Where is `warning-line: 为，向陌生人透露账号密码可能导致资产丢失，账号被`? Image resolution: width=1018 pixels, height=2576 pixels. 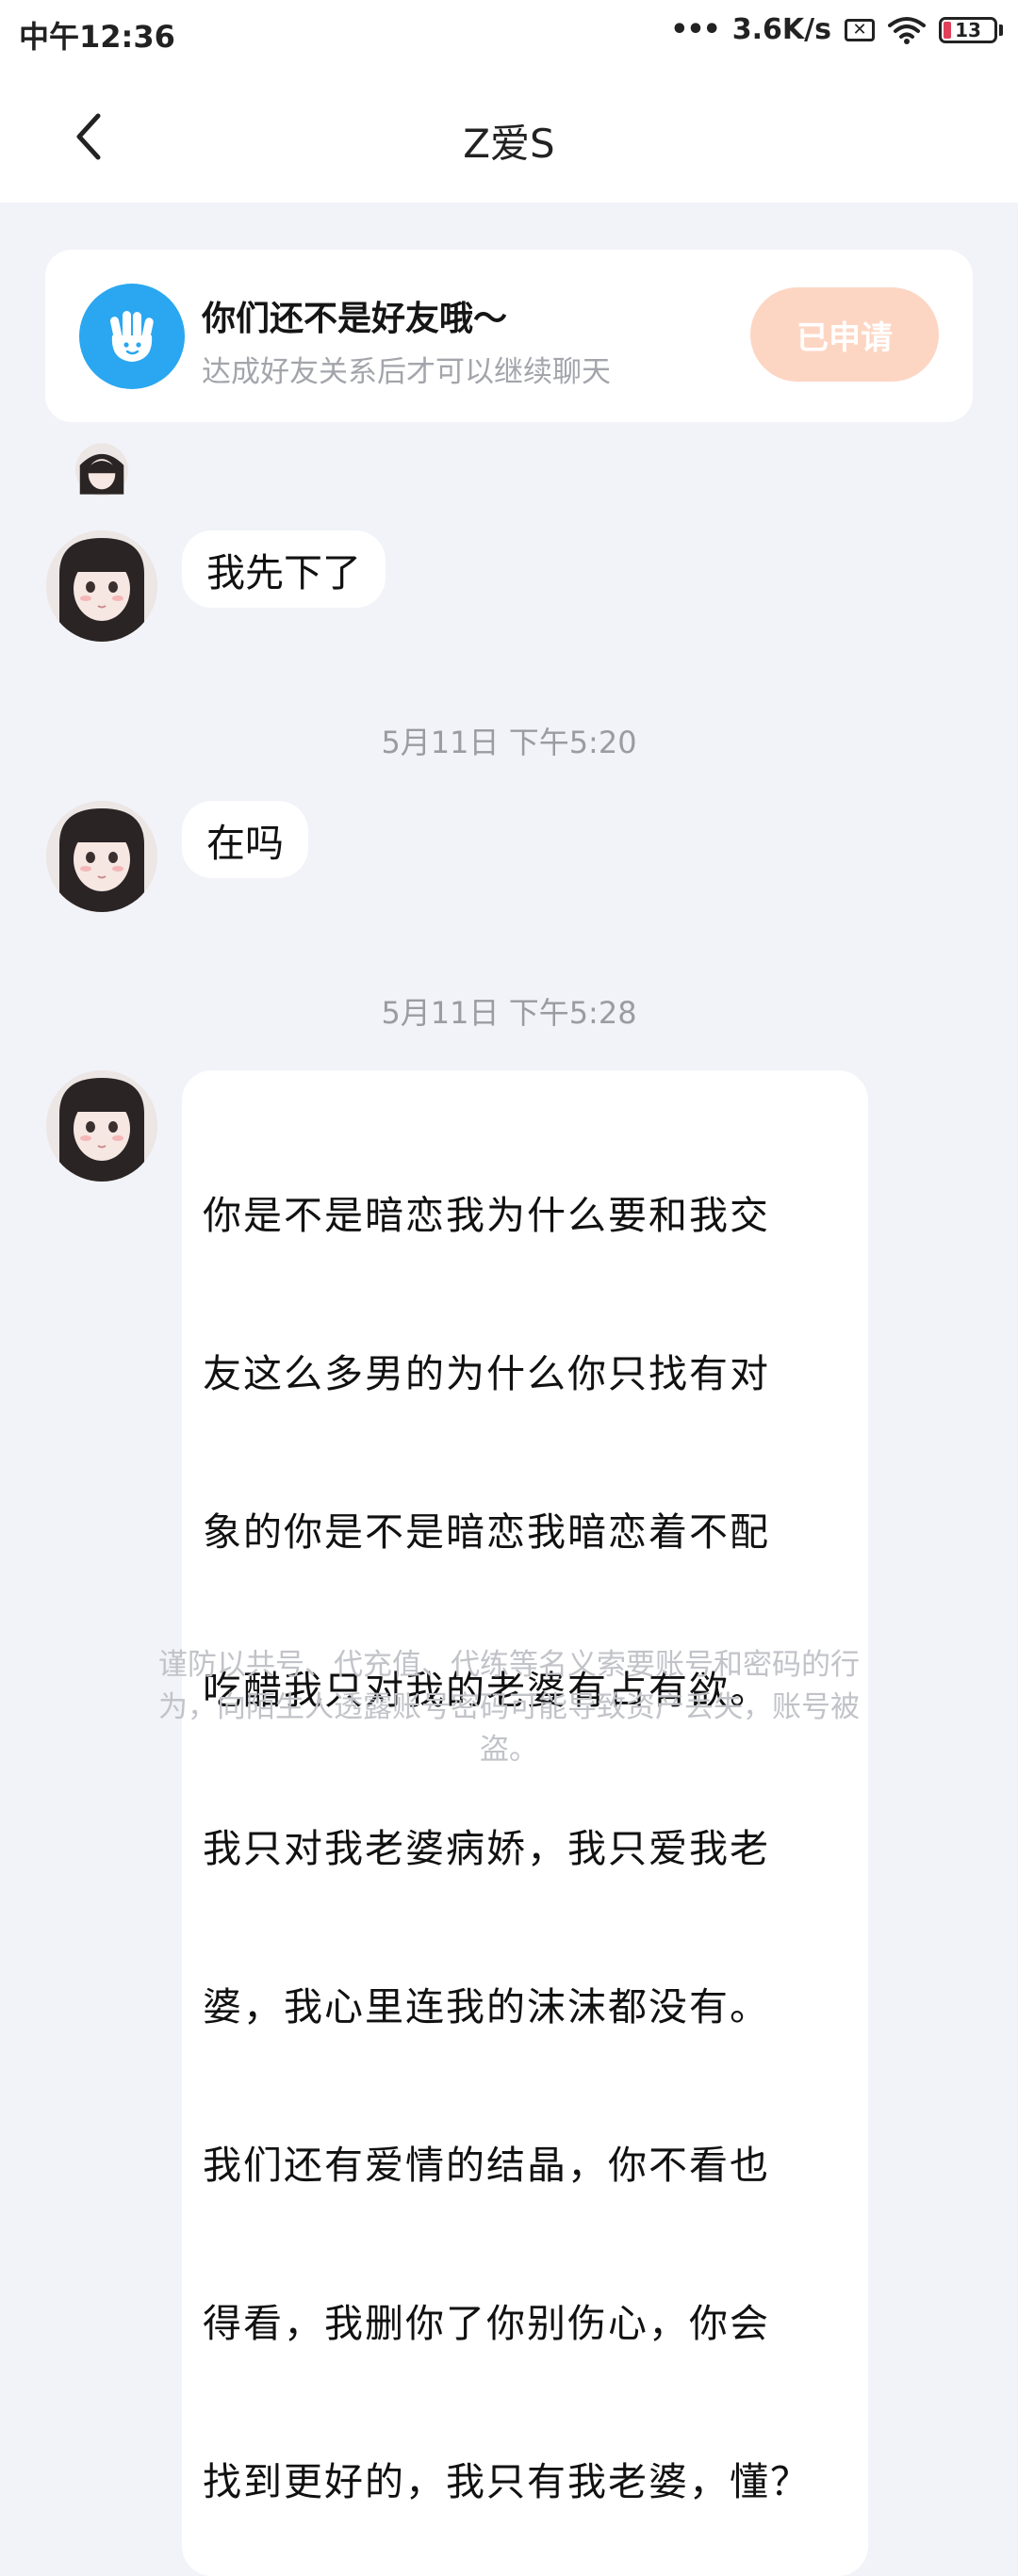 warning-line: 为，向陌生人透露账号密码可能导致资产丢失，账号被 is located at coordinates (509, 1707).